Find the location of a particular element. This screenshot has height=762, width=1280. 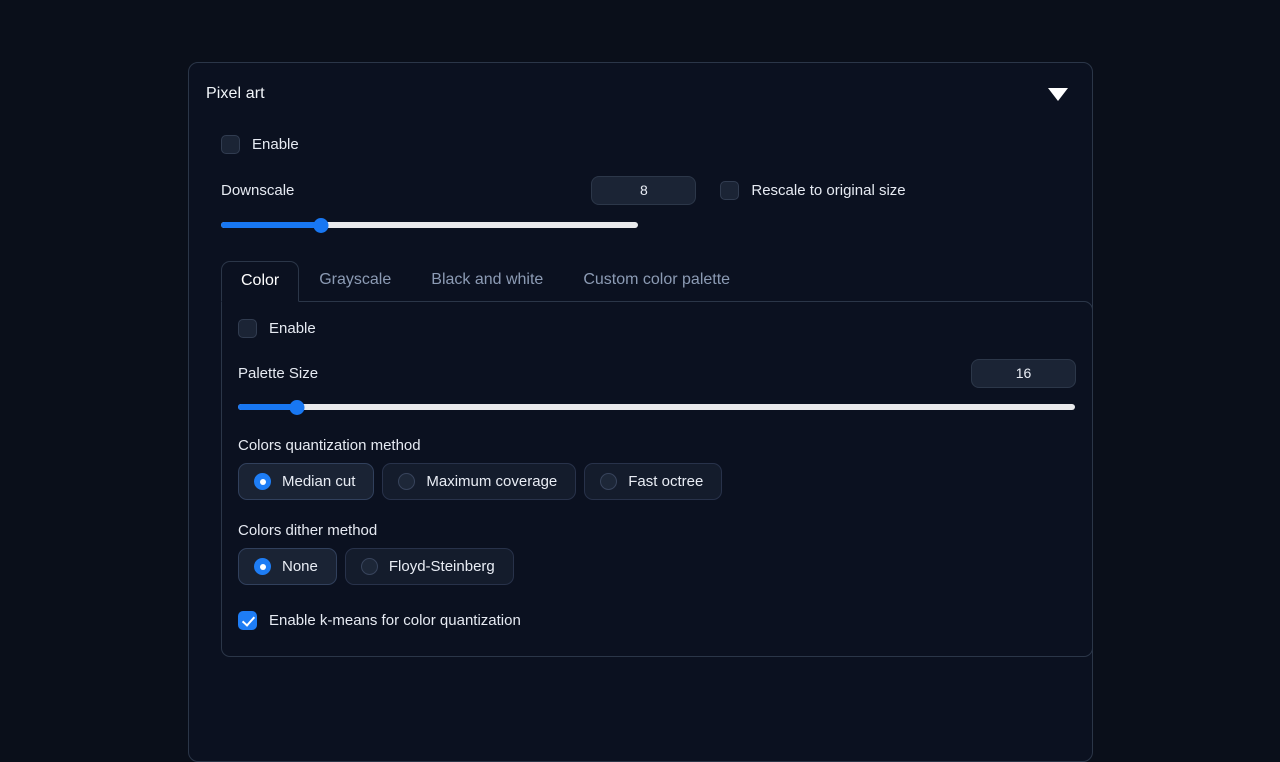

rescale-checkbox is located at coordinates (730, 190).